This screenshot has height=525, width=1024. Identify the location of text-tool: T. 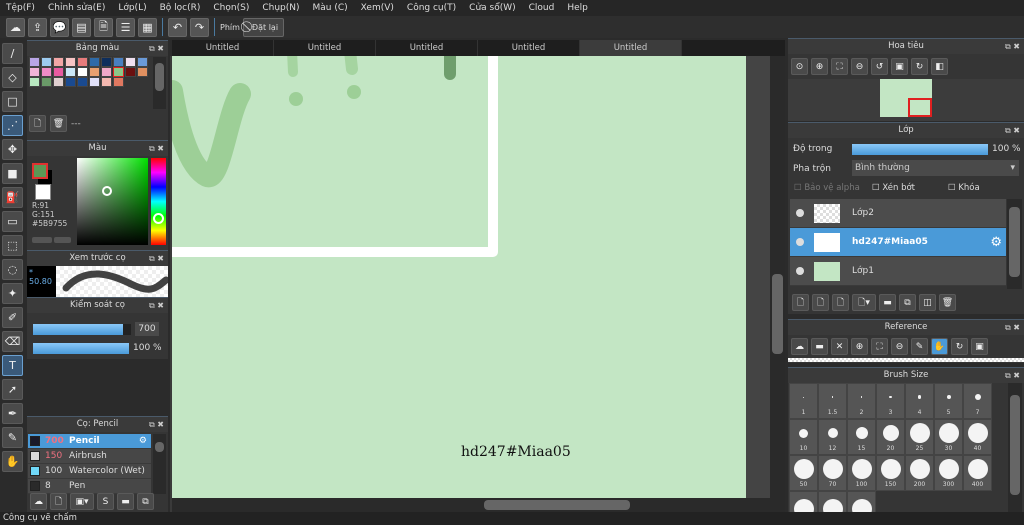
(12, 365).